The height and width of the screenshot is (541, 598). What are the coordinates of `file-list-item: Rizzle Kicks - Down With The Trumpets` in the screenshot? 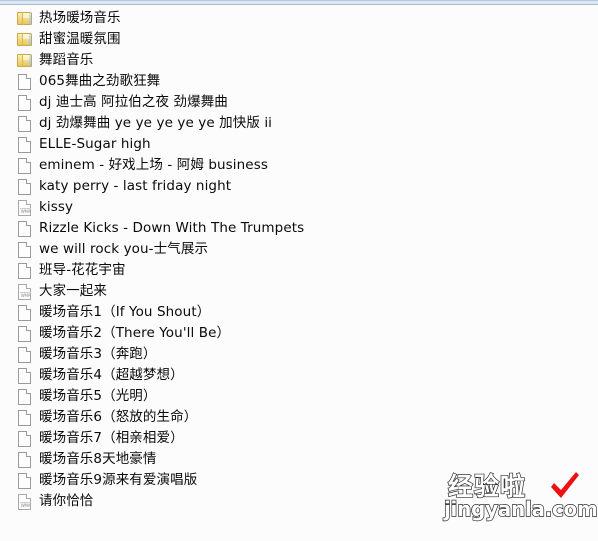 It's located at (299, 228).